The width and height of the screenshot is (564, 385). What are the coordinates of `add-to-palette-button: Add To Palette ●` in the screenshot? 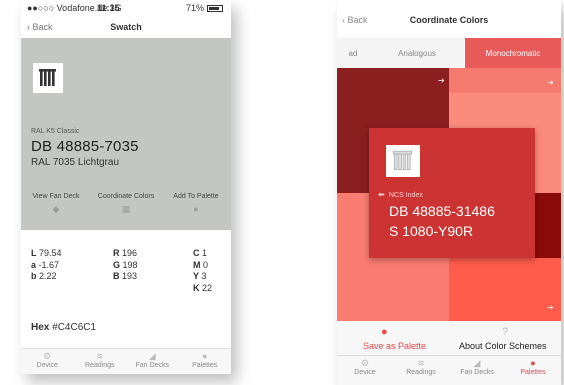 It's located at (196, 204).